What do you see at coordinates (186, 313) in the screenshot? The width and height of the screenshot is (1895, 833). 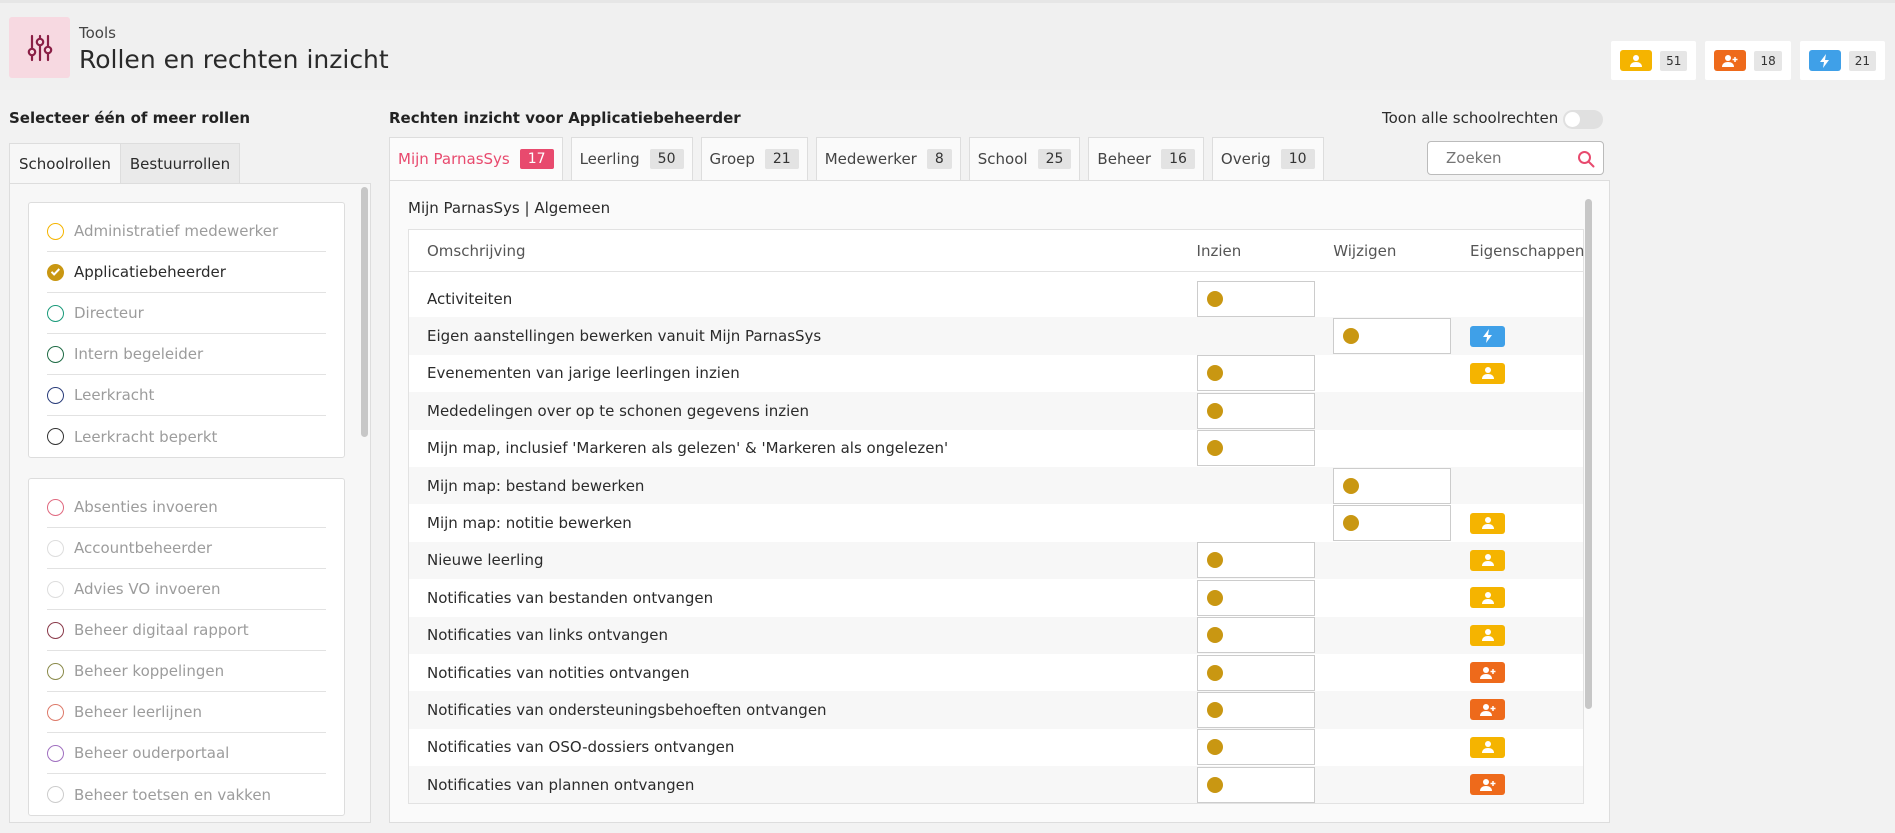 I see `role-item: Directeur` at bounding box center [186, 313].